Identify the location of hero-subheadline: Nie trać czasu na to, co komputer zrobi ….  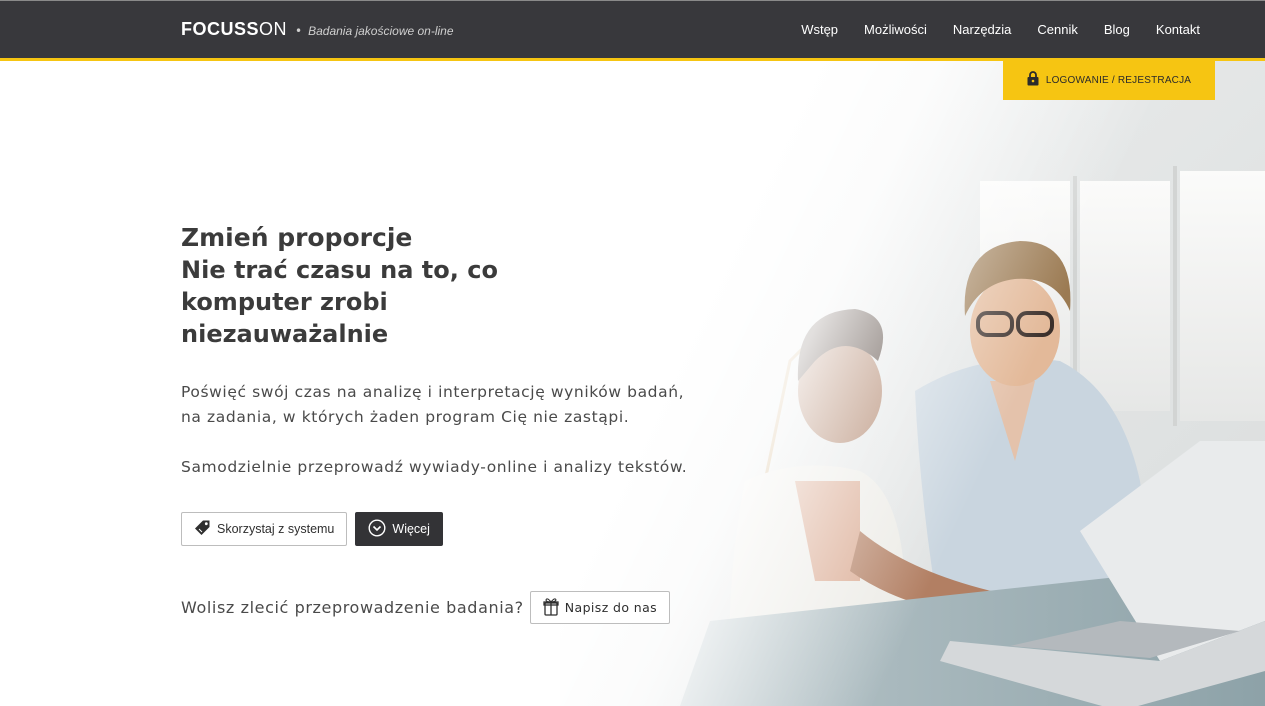
(339, 302).